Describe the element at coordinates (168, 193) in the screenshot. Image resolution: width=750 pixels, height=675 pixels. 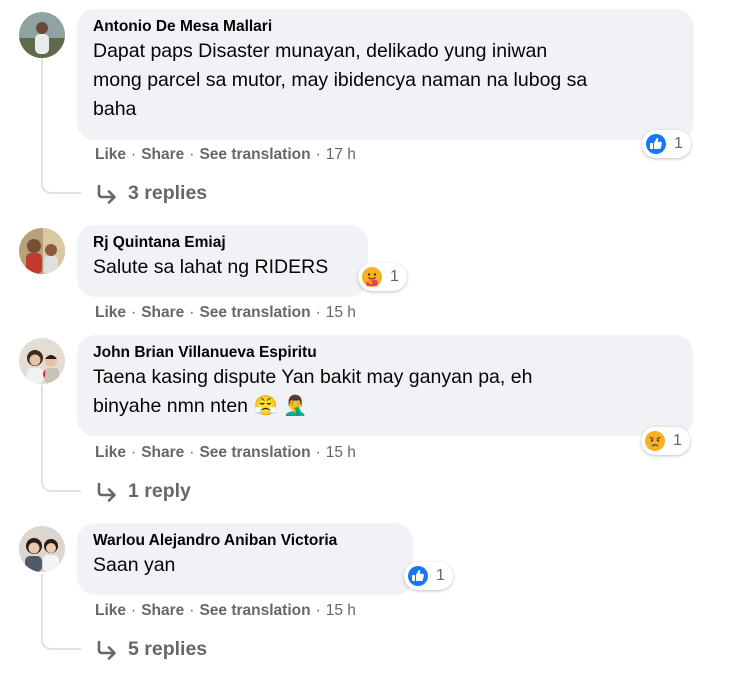
I see `replies-label: 3 replies` at that location.